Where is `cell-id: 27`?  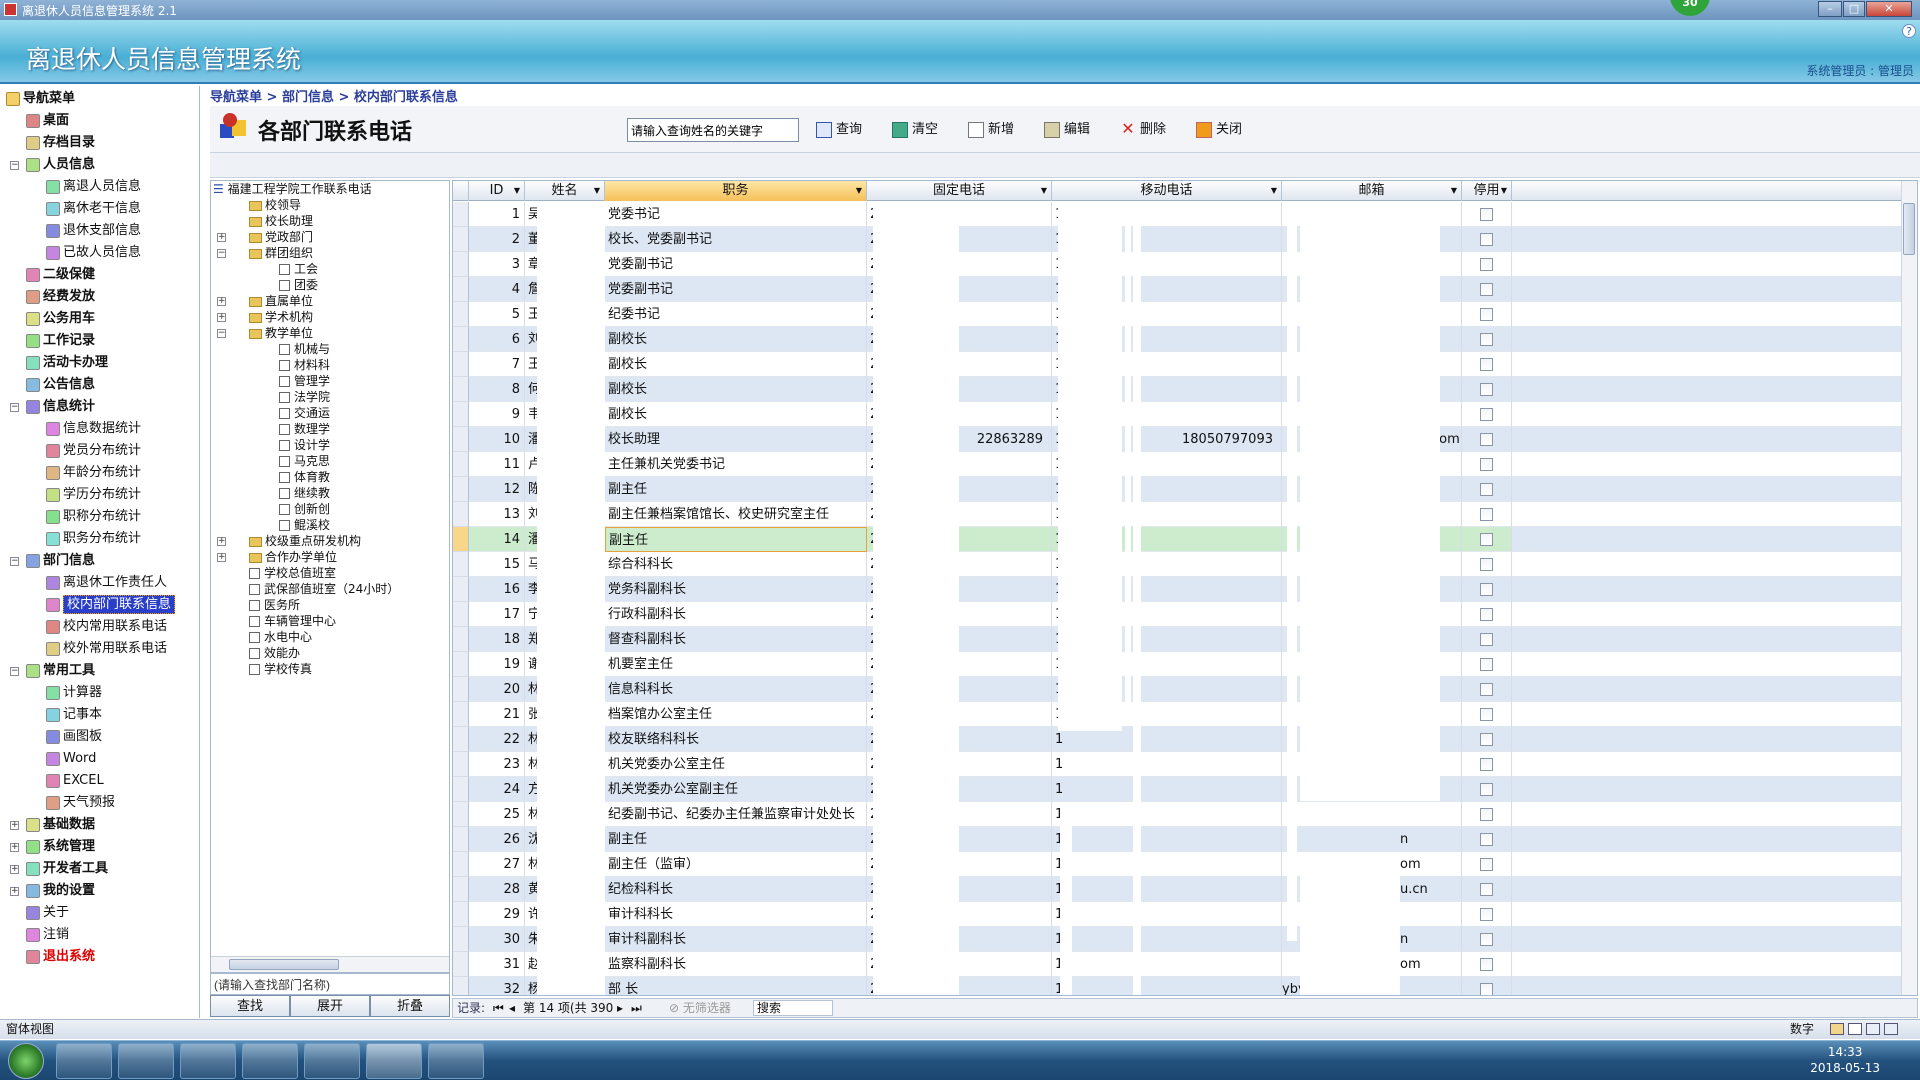
cell-id: 27 is located at coordinates (497, 864).